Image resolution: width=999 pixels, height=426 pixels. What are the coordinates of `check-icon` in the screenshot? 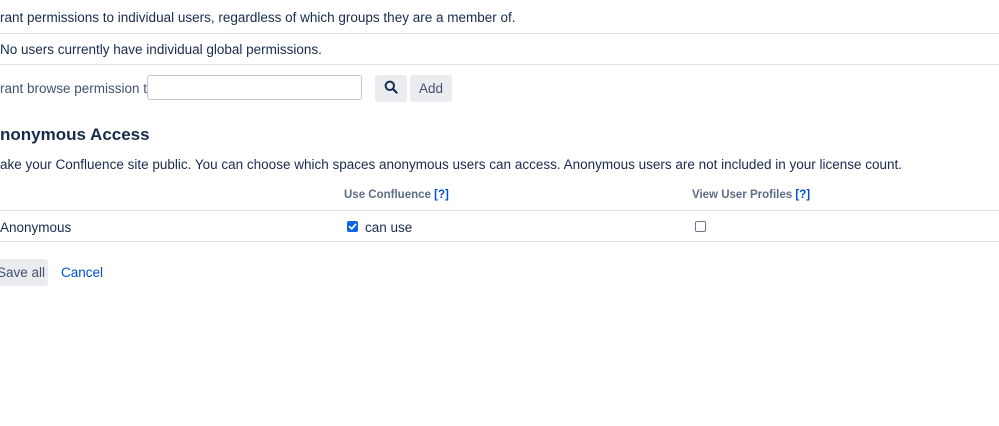 It's located at (352, 226).